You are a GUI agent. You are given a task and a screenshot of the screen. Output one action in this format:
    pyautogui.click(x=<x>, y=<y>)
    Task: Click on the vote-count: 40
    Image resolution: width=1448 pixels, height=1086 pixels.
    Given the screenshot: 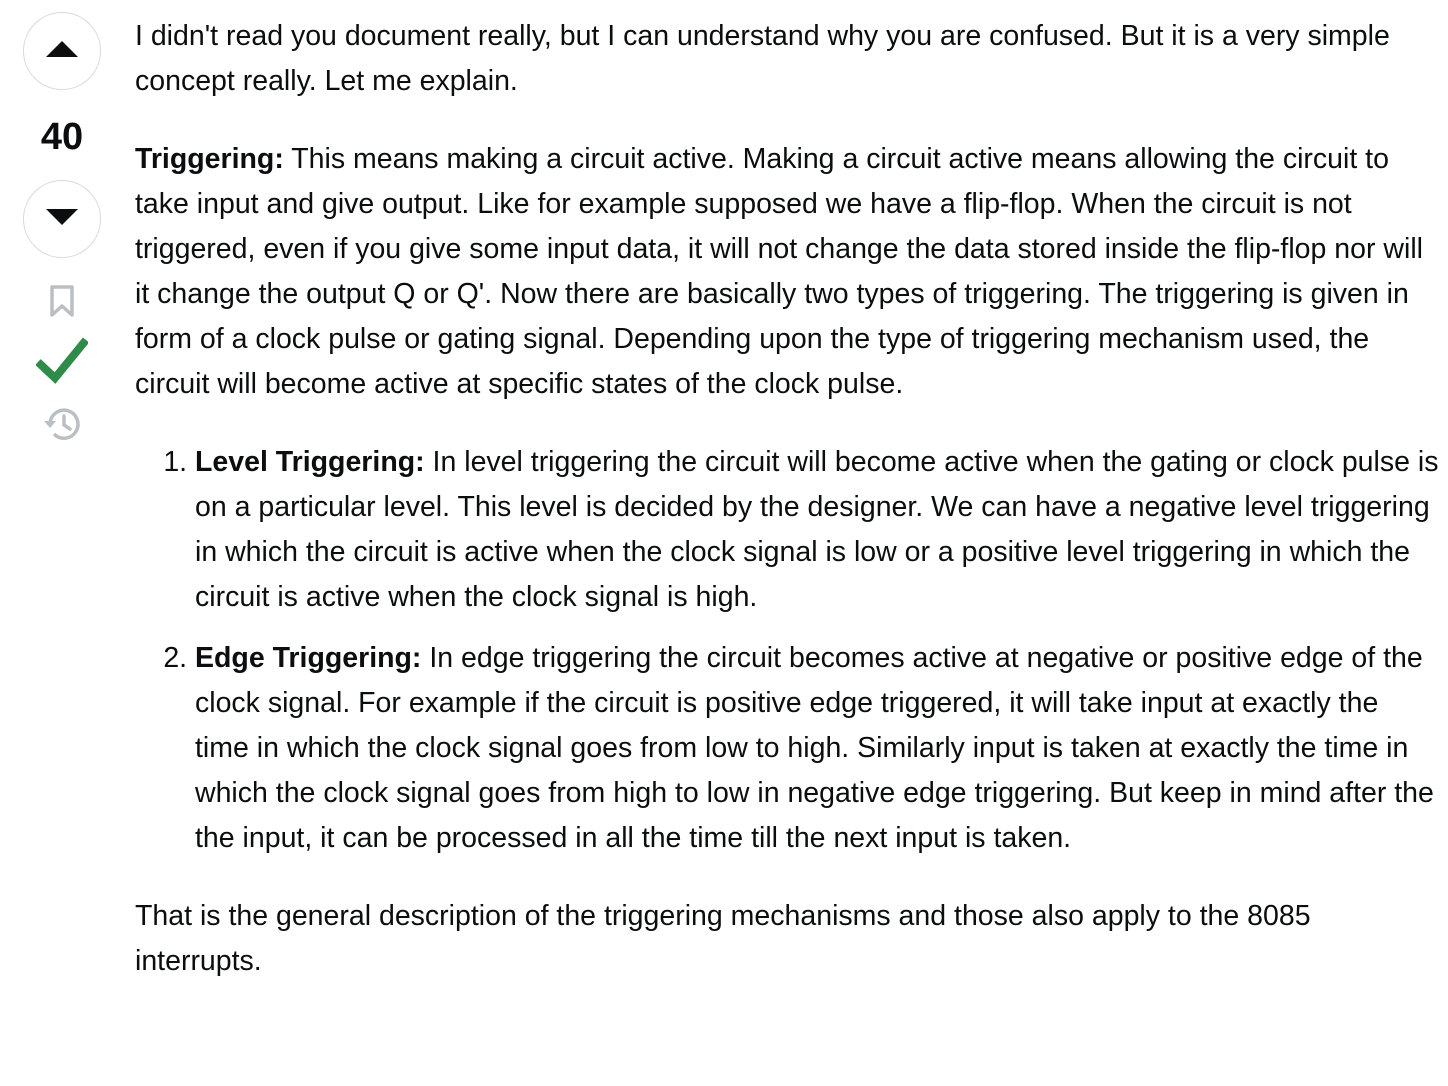 What is the action you would take?
    pyautogui.click(x=62, y=137)
    